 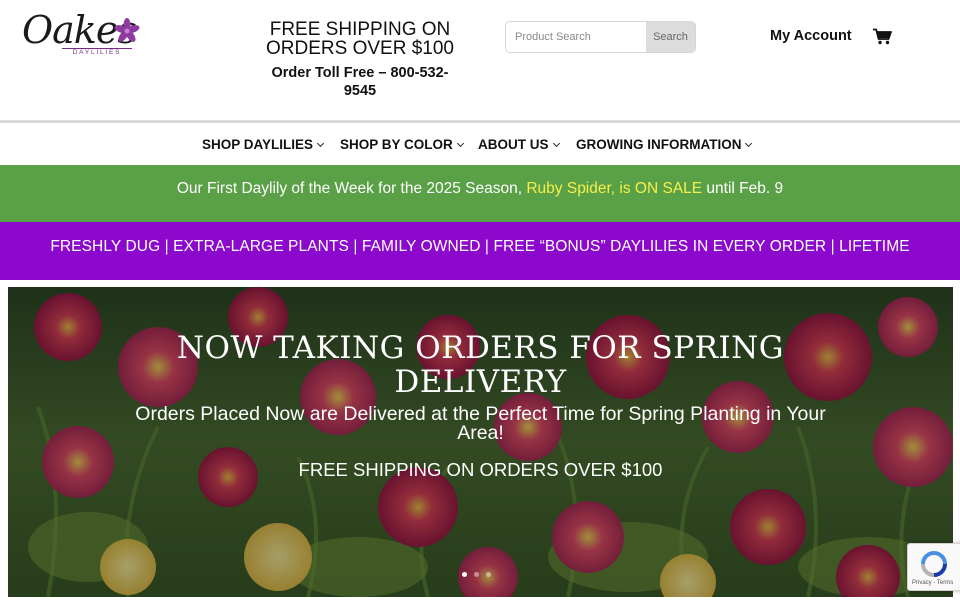 I want to click on nav-item-about-us: ABOUT US, so click(x=519, y=144).